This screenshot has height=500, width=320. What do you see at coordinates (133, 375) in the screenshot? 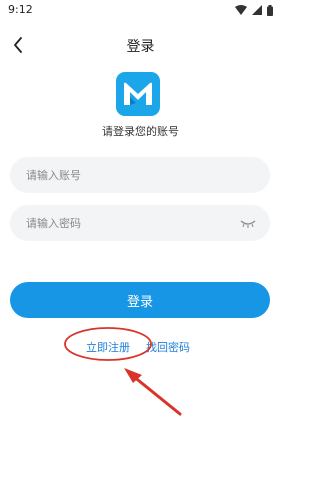
I see `annotation-arrow-head` at bounding box center [133, 375].